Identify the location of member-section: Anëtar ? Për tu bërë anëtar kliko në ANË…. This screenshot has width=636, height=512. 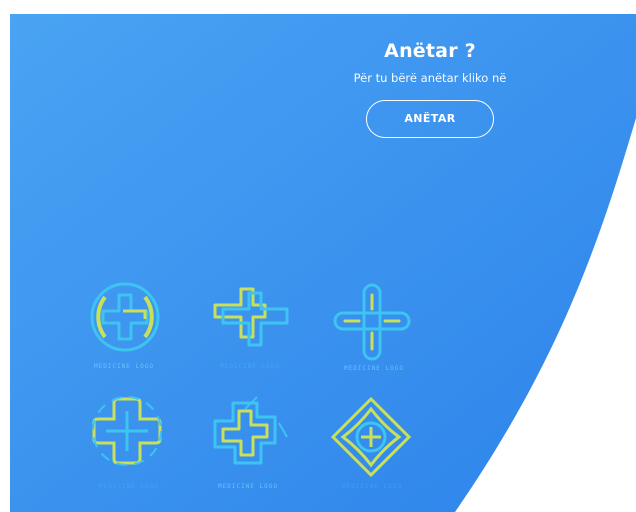
(430, 89).